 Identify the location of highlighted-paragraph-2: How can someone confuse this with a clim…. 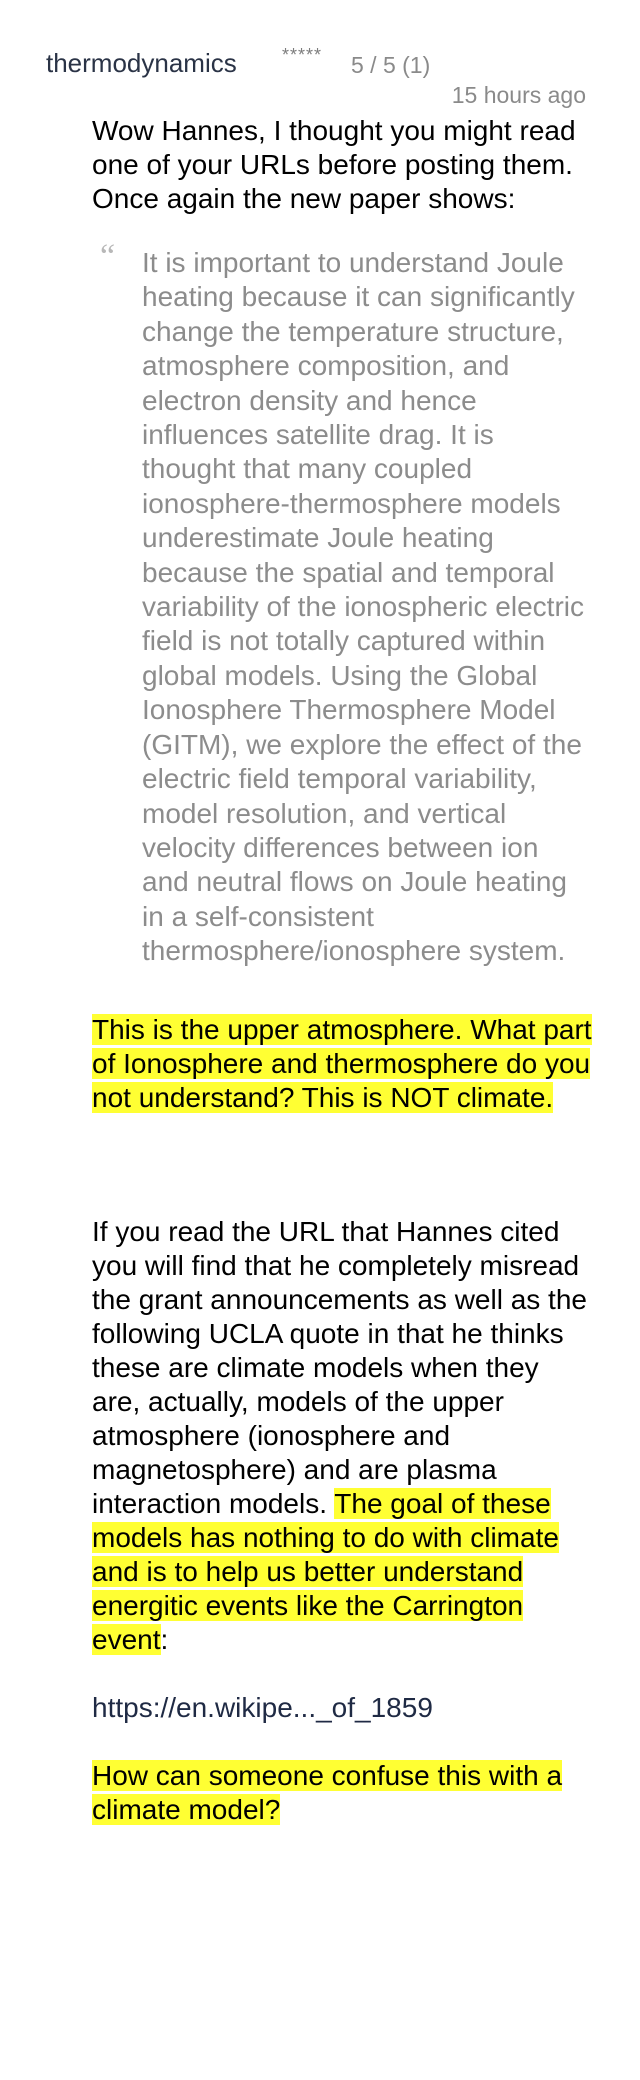
(342, 1793).